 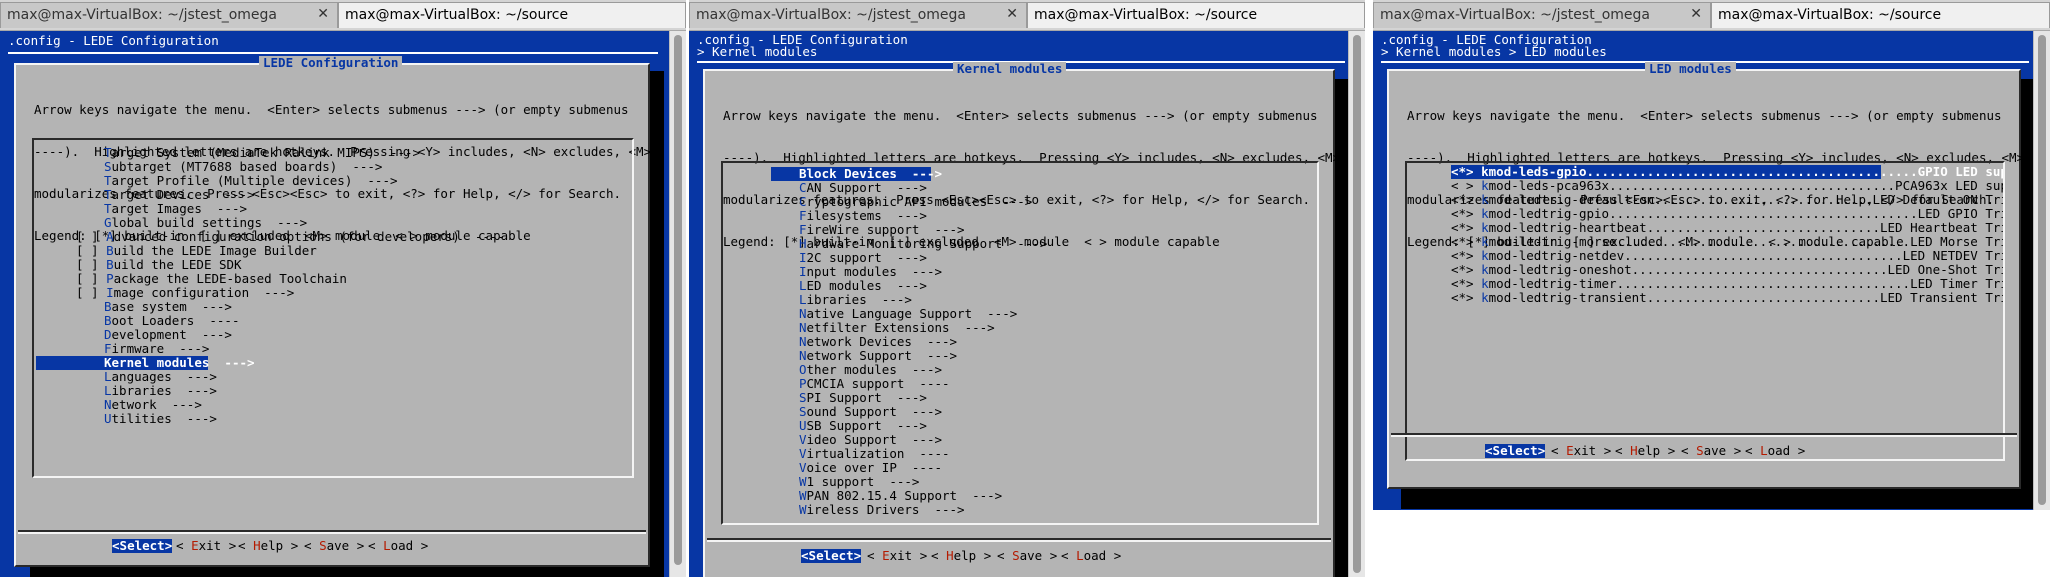 What do you see at coordinates (1058, 398) in the screenshot?
I see `menu-item: SPI Support --->` at bounding box center [1058, 398].